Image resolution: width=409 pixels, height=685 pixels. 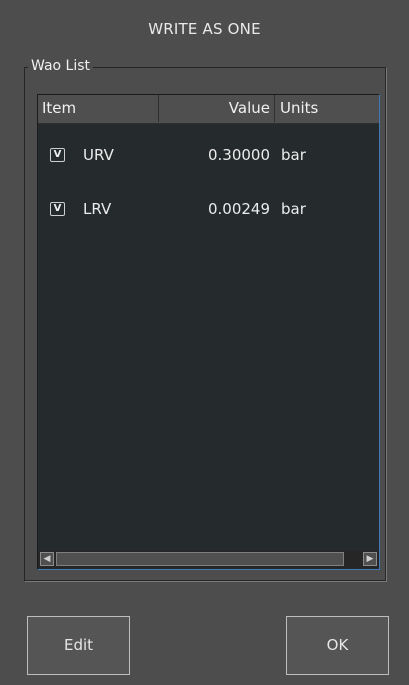 I want to click on dialog-title: WRITE AS ONE, so click(x=204, y=29).